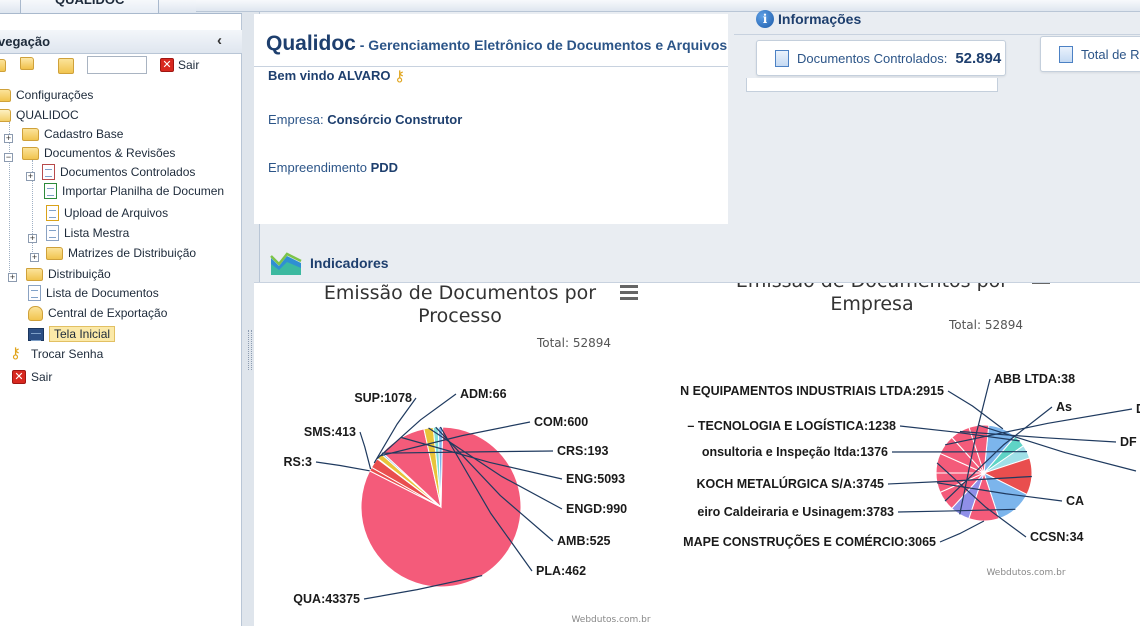  I want to click on project-line: Empreendimento PDD, so click(333, 167).